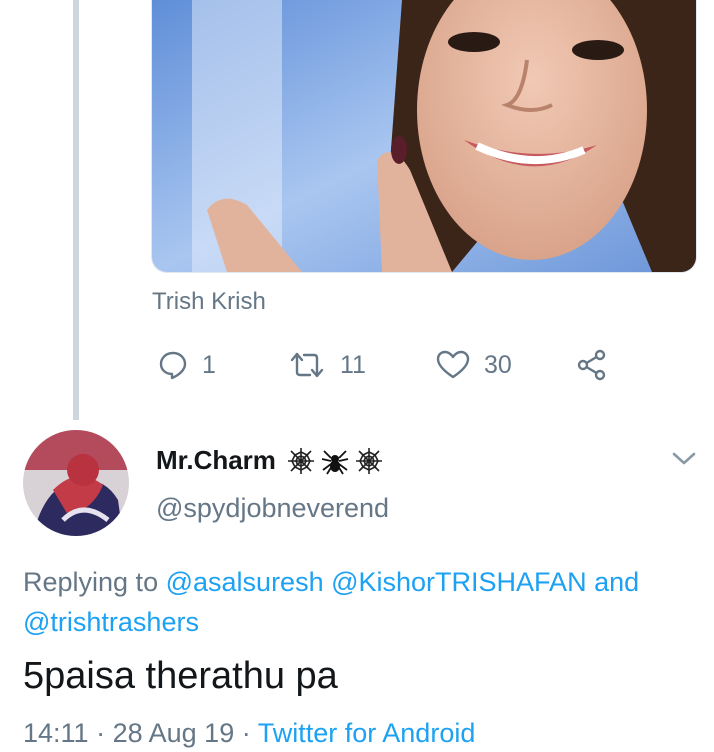 This screenshot has height=752, width=714. Describe the element at coordinates (353, 364) in the screenshot. I see `retweet-count: 11` at that location.